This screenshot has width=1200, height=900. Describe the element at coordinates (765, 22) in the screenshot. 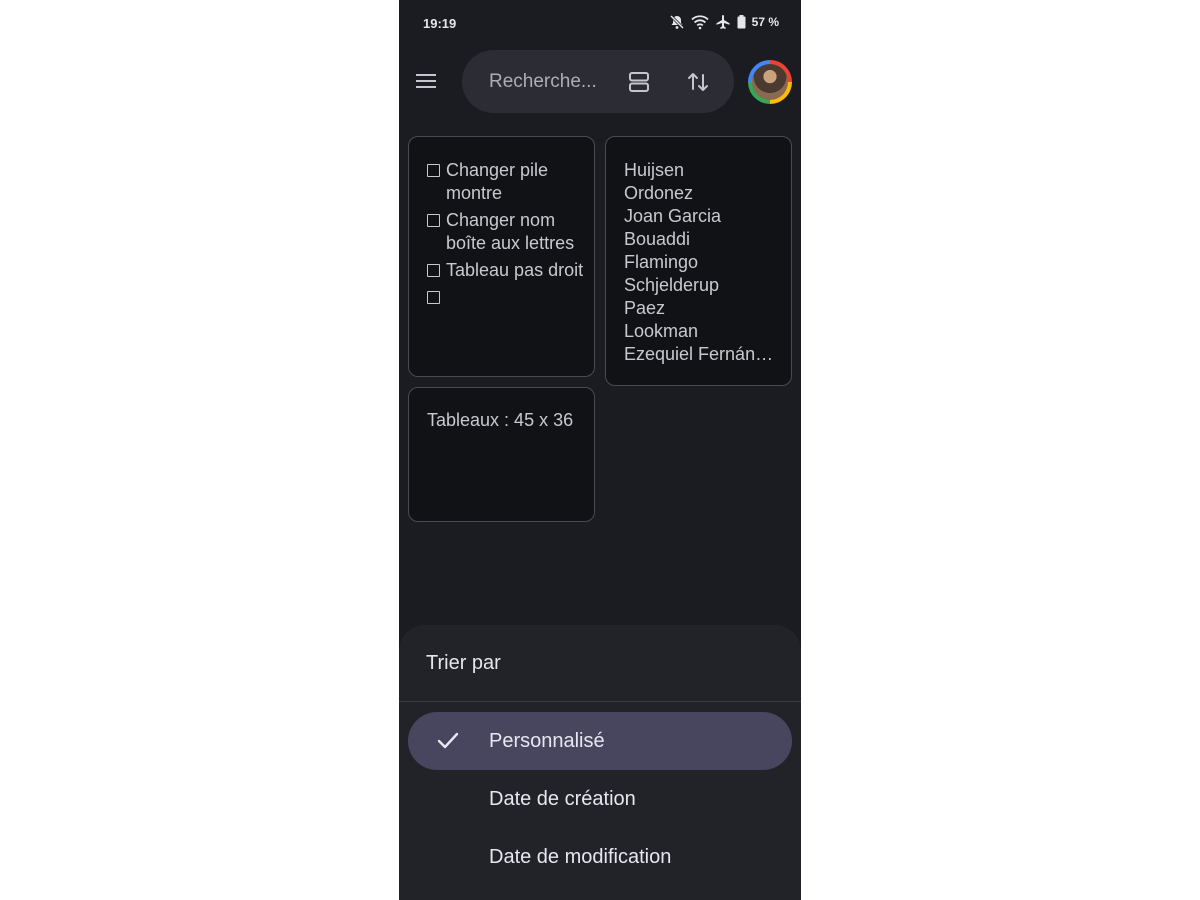

I see `battery-percent: 57 %` at that location.